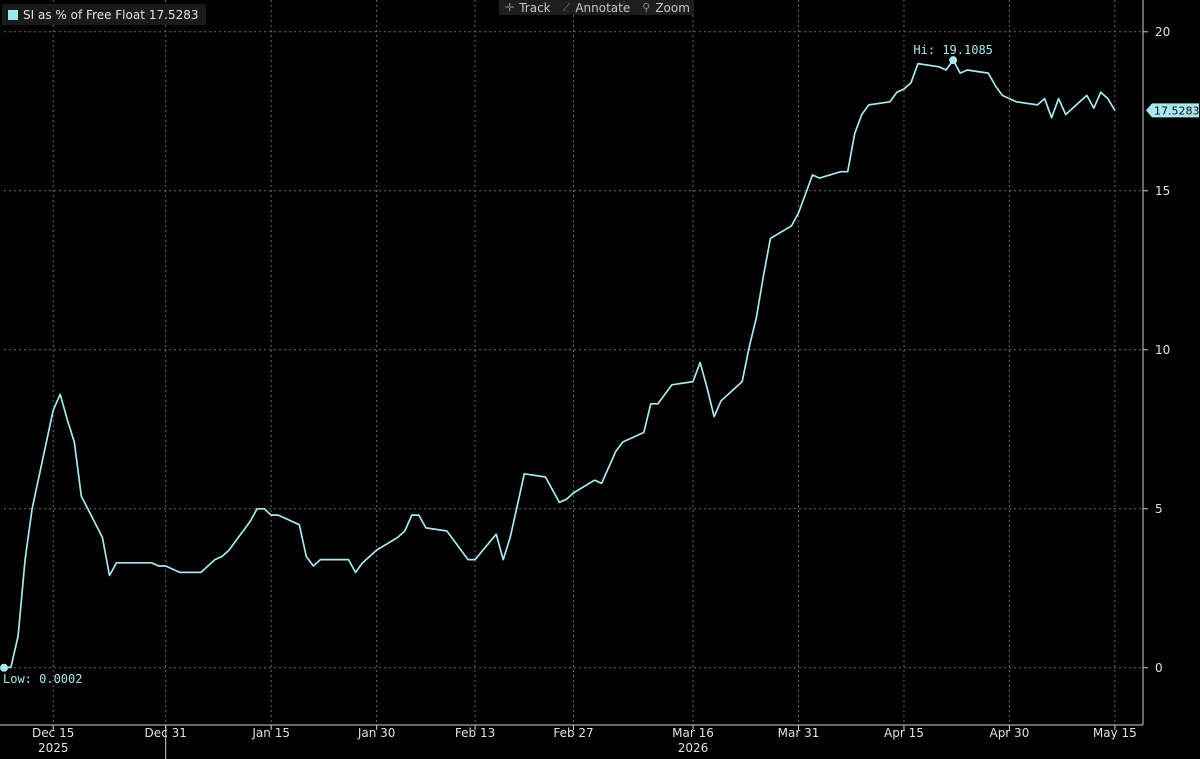 The image size is (1200, 759). What do you see at coordinates (646, 7) in the screenshot?
I see `magnifier-icon: ⚲` at bounding box center [646, 7].